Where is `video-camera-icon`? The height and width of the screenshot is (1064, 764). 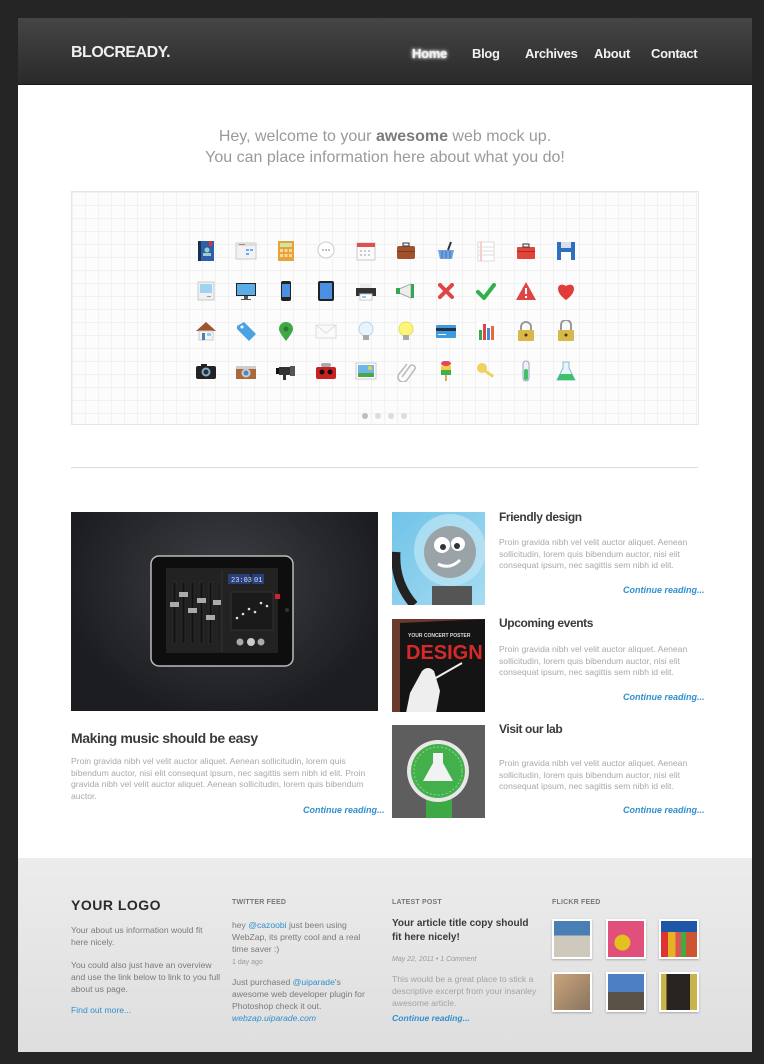
video-camera-icon is located at coordinates (286, 371).